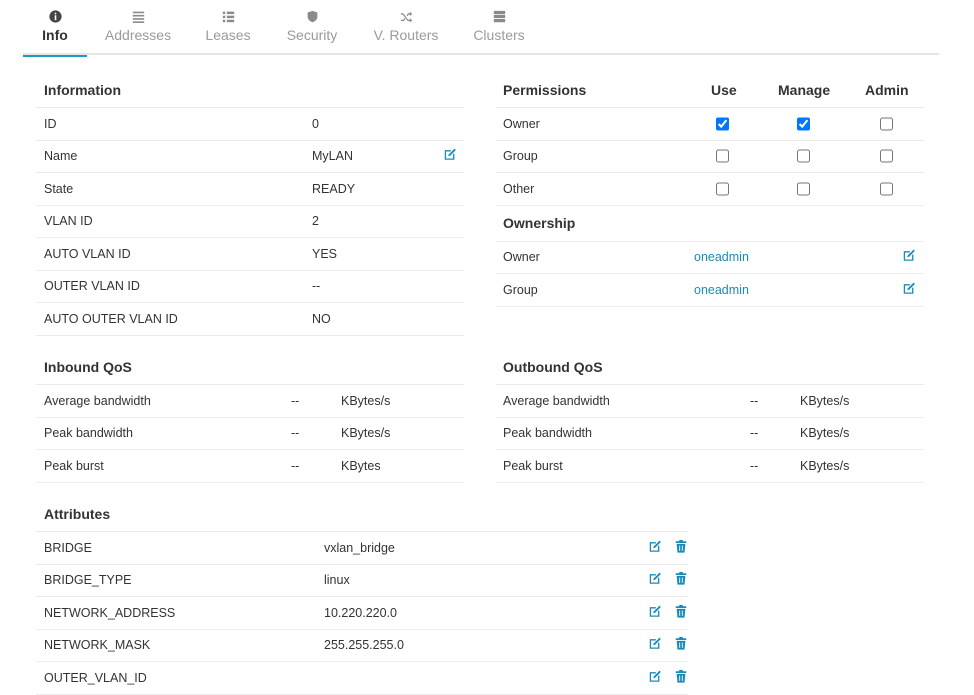 This screenshot has height=695, width=974. I want to click on other-use-checkbox, so click(722, 189).